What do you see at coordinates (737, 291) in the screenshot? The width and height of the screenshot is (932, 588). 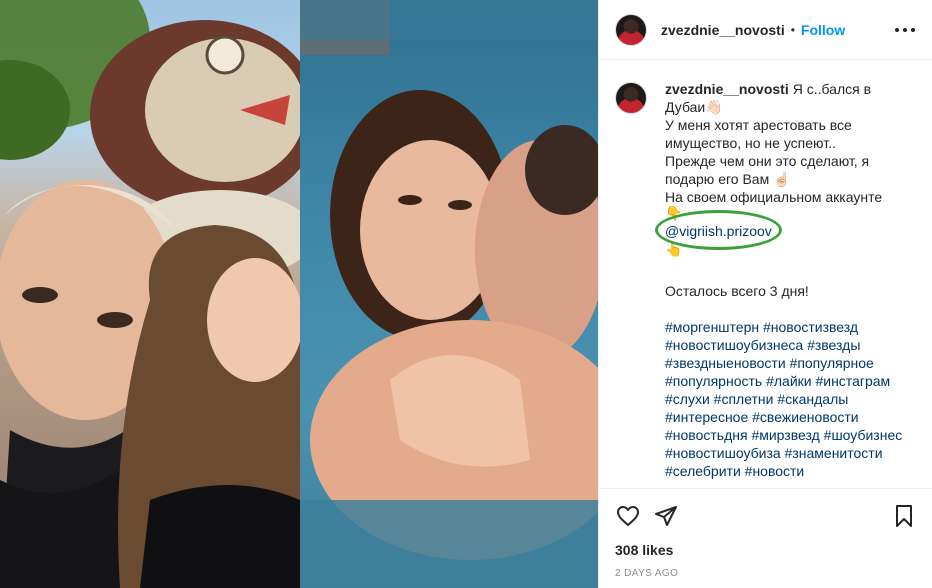 I see `remaining-days-text: Осталось всего 3 дня!` at bounding box center [737, 291].